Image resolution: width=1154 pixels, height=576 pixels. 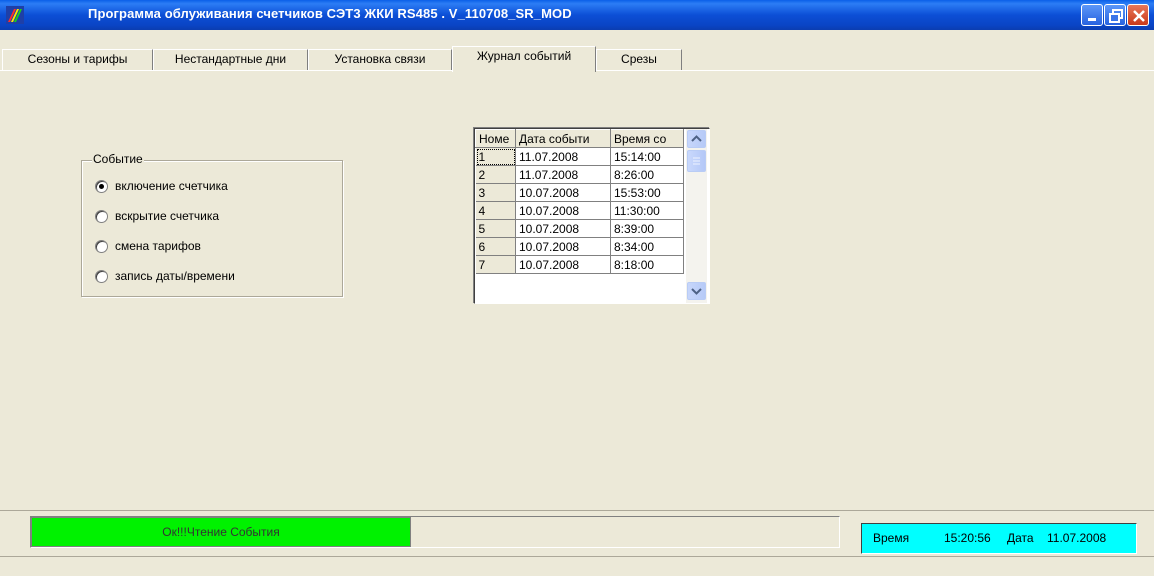 I want to click on radio-label: запись даты/времени, so click(x=175, y=276).